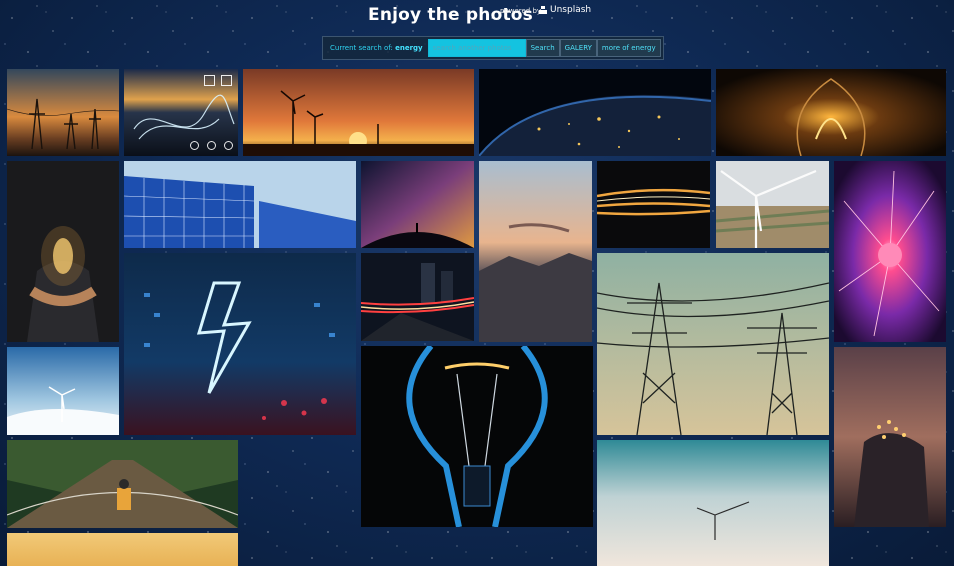  I want to click on photo-neon-lightning, so click(240, 344).